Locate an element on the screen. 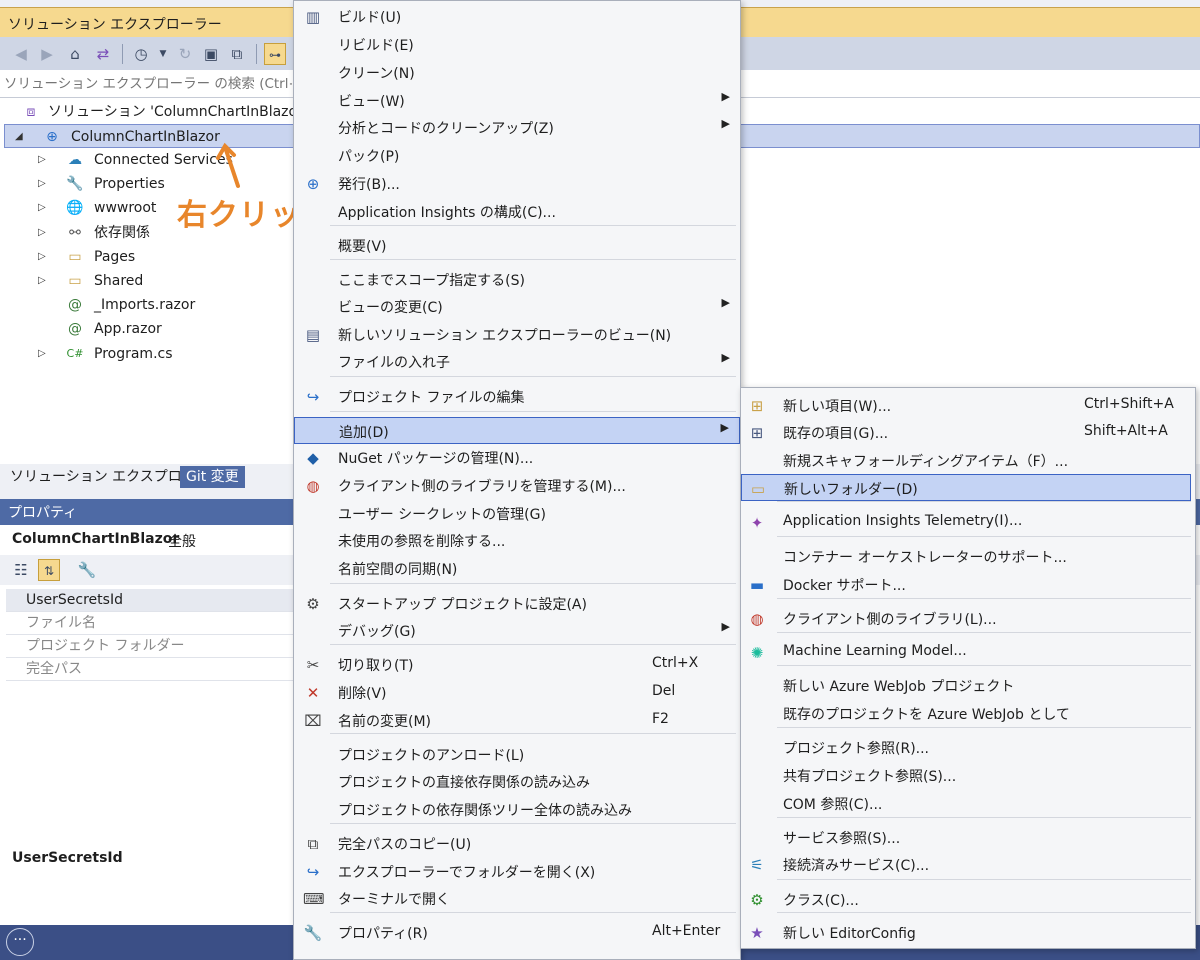 The image size is (1200, 960). menu-item: デバッグ(G) ▶ is located at coordinates (517, 630).